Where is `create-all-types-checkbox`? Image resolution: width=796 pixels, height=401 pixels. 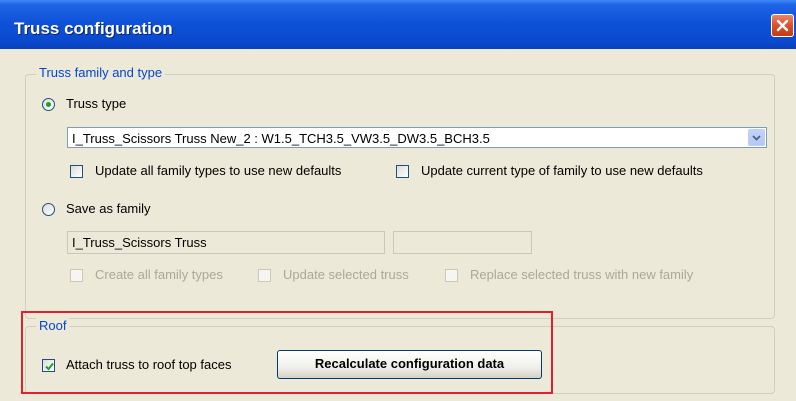 create-all-types-checkbox is located at coordinates (76, 275).